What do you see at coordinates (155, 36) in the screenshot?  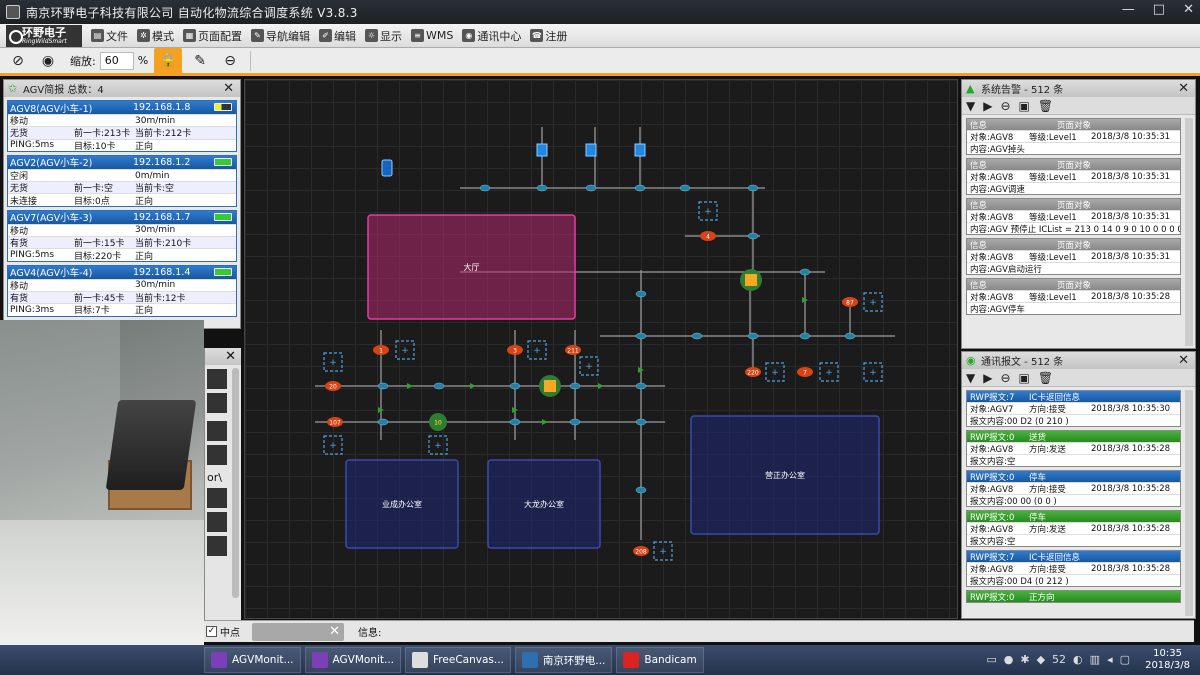 I see `menu-mode: ✲ 模式` at bounding box center [155, 36].